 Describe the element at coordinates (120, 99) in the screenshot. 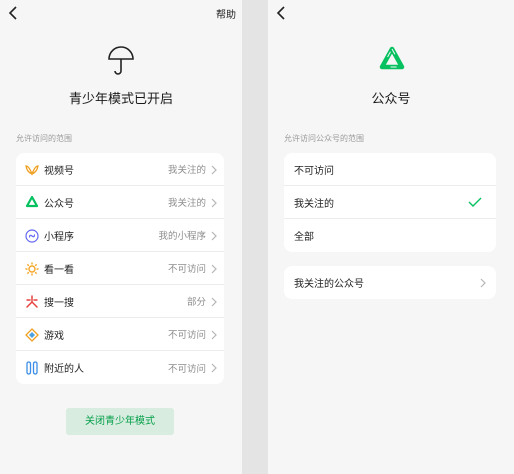

I see `page-title: 青少年模式已开启` at that location.